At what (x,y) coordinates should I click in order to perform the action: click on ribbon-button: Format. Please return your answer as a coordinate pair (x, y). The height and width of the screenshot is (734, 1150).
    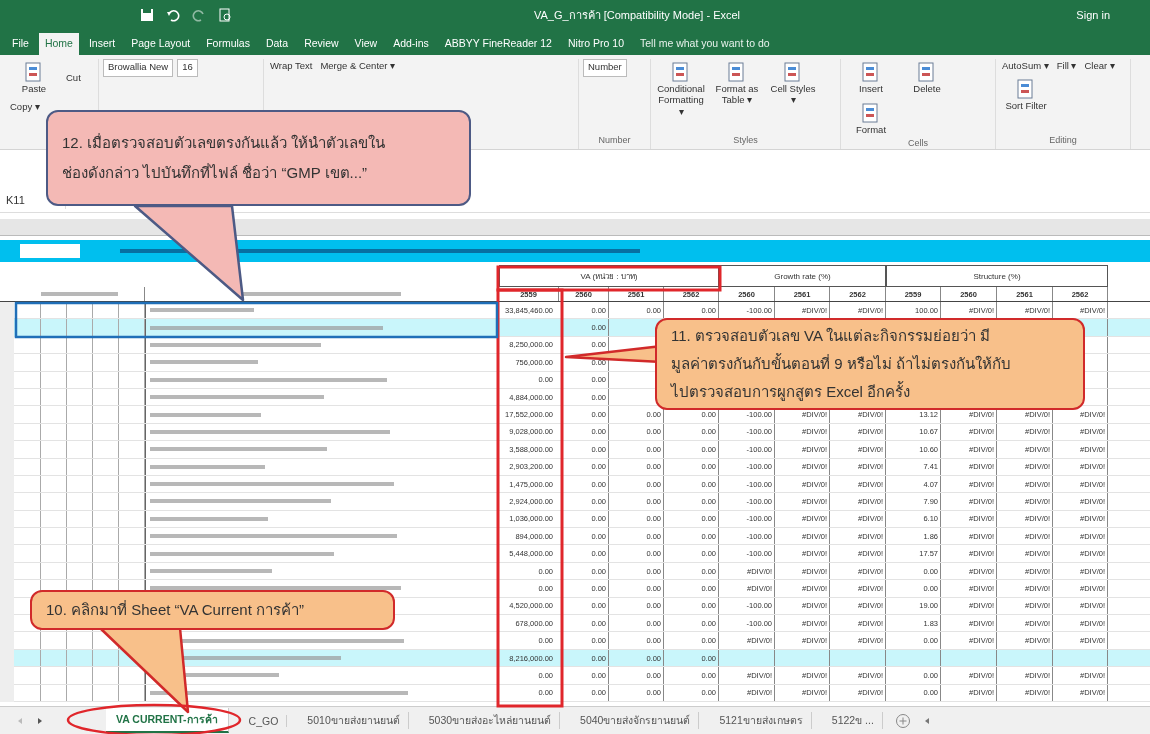
    Looking at the image, I should click on (871, 119).